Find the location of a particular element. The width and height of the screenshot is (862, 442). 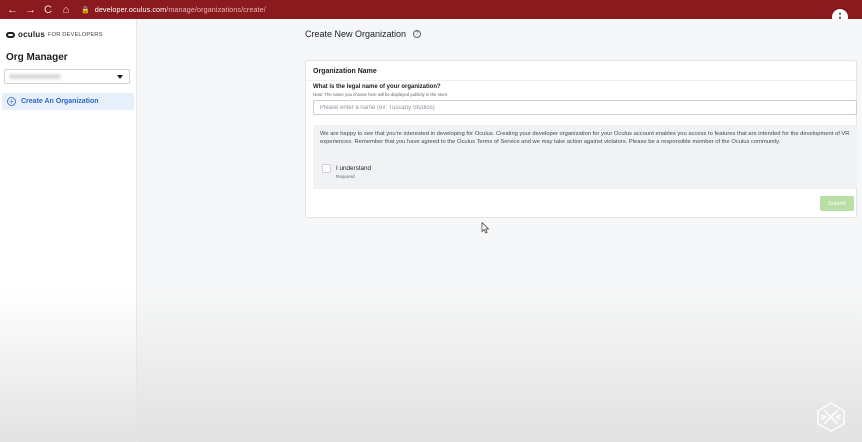

logo-subtitle: FOR DEVELOPERS is located at coordinates (75, 34).